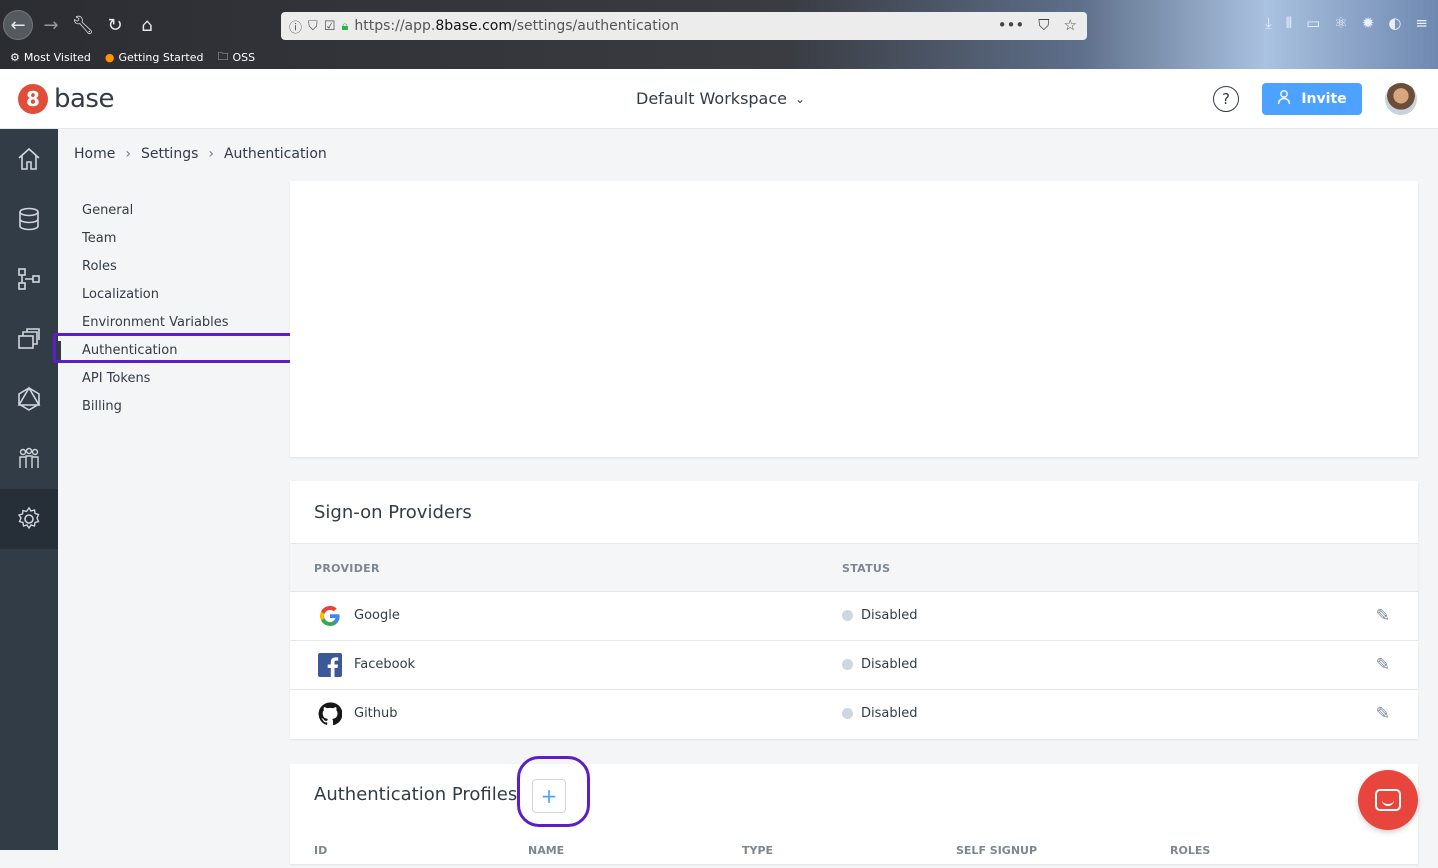 This screenshot has width=1438, height=868. I want to click on annotation-highlight-circle, so click(553, 791).